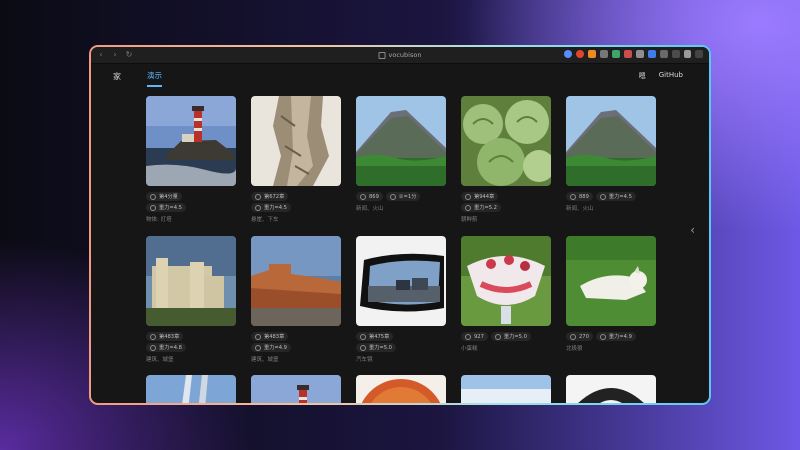  I want to click on score-text: ①=1分, so click(407, 197).